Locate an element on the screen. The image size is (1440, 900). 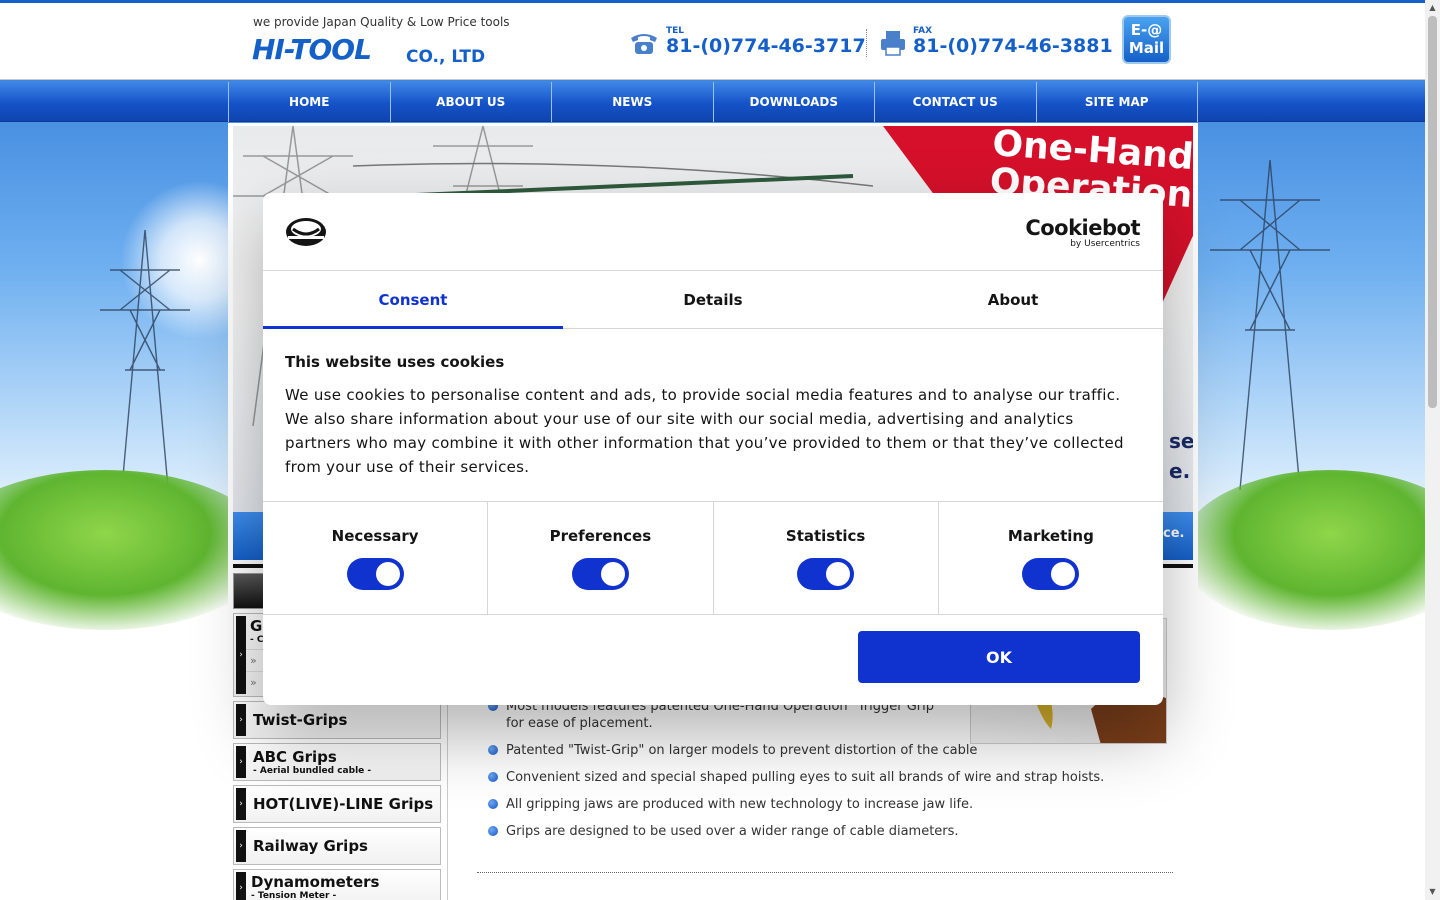
sidebar-item-dynamometers: › Dynamometers - Tension Meter - is located at coordinates (337, 884).